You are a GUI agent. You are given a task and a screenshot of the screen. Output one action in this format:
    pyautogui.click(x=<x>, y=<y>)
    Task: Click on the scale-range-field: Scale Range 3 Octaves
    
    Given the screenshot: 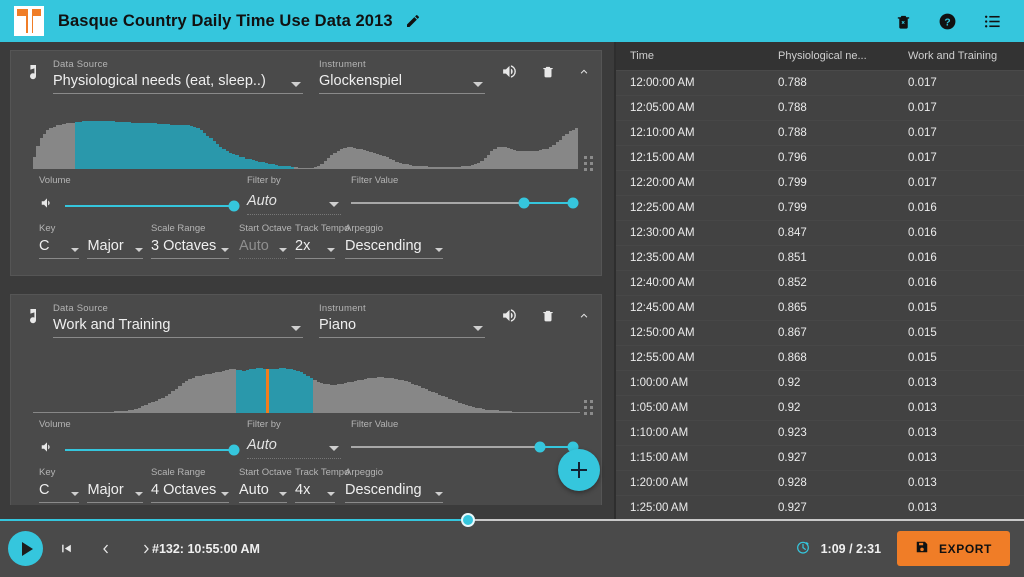 What is the action you would take?
    pyautogui.click(x=195, y=246)
    